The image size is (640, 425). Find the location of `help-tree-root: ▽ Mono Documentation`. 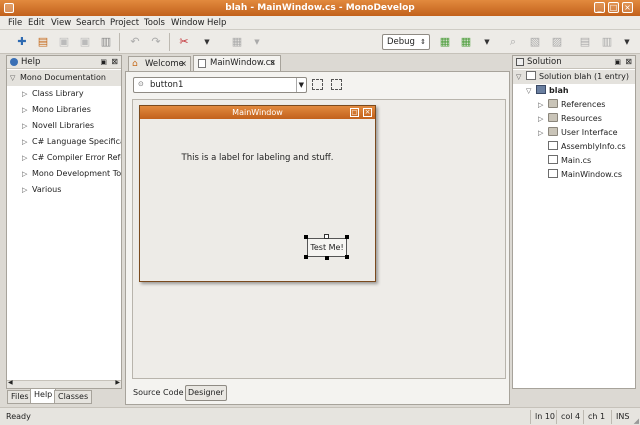

help-tree-root: ▽ Mono Documentation is located at coordinates (64, 78).